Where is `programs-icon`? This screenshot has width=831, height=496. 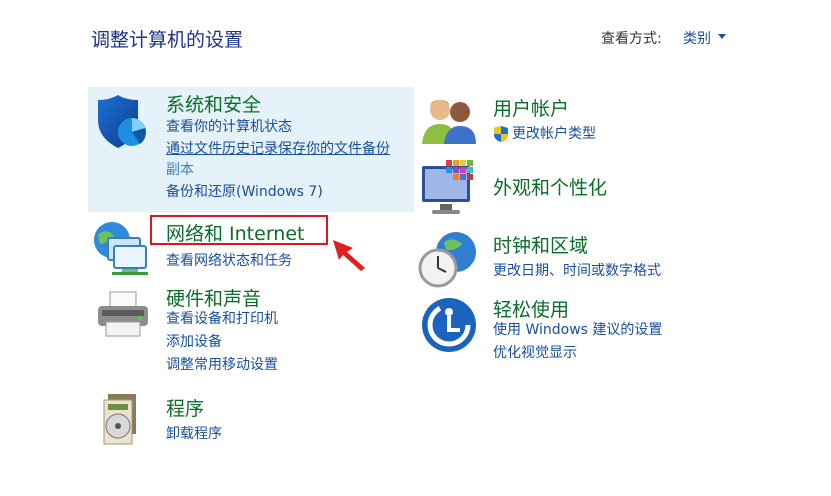
programs-icon is located at coordinates (119, 419).